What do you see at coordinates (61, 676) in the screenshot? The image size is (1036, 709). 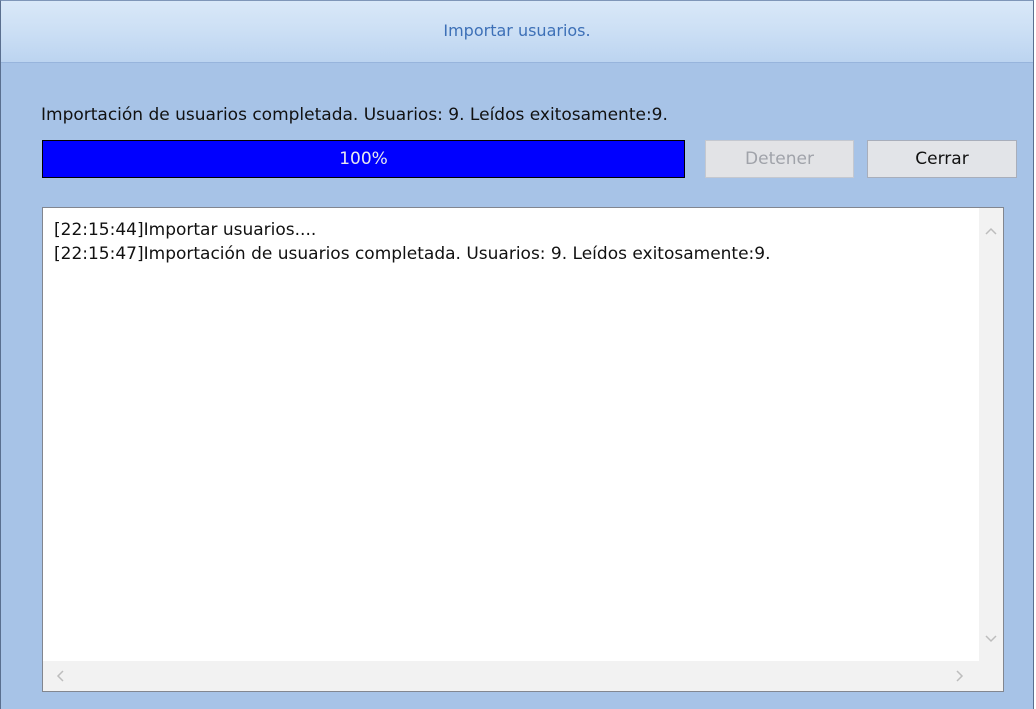 I see `chevron-left-icon` at bounding box center [61, 676].